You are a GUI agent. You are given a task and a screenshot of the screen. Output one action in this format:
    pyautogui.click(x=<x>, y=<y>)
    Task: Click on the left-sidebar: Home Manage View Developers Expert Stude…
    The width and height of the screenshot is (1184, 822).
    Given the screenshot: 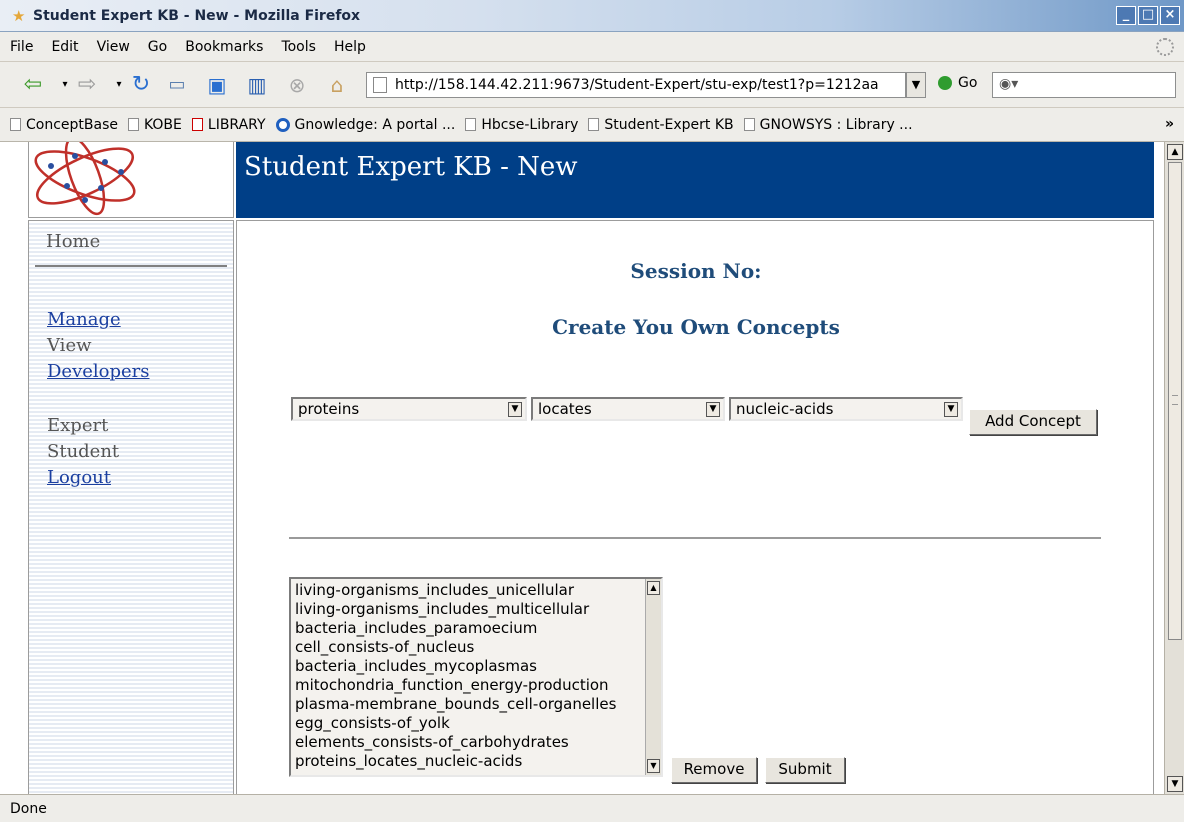 What is the action you would take?
    pyautogui.click(x=131, y=507)
    